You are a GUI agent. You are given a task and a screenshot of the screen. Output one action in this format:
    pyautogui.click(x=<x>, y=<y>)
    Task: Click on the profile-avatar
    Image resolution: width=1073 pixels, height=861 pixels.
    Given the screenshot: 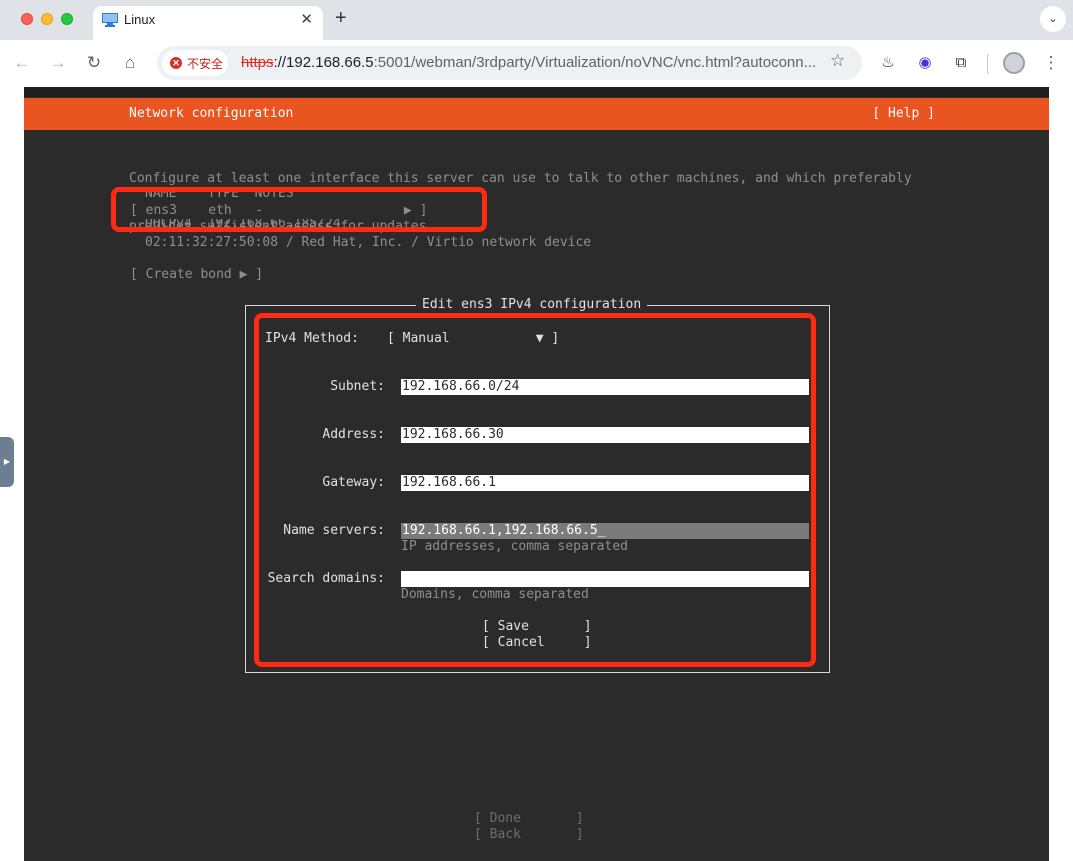 What is the action you would take?
    pyautogui.click(x=1014, y=63)
    